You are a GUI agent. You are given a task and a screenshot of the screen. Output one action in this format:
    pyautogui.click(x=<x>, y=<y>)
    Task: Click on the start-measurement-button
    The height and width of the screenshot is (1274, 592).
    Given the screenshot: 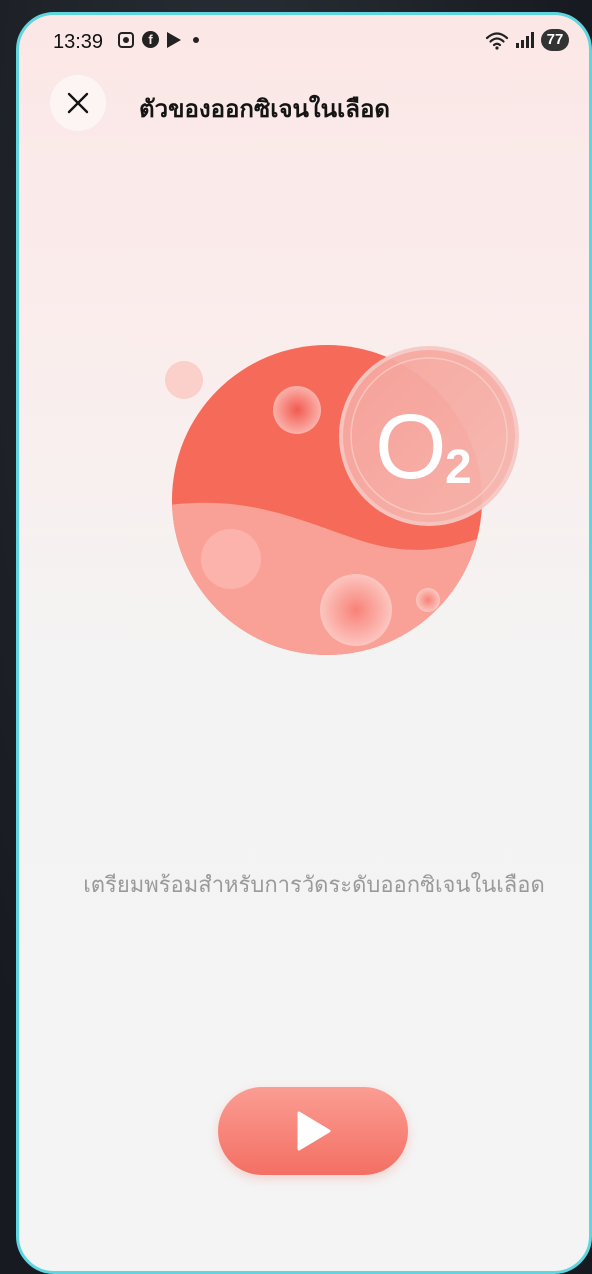 What is the action you would take?
    pyautogui.click(x=313, y=1131)
    